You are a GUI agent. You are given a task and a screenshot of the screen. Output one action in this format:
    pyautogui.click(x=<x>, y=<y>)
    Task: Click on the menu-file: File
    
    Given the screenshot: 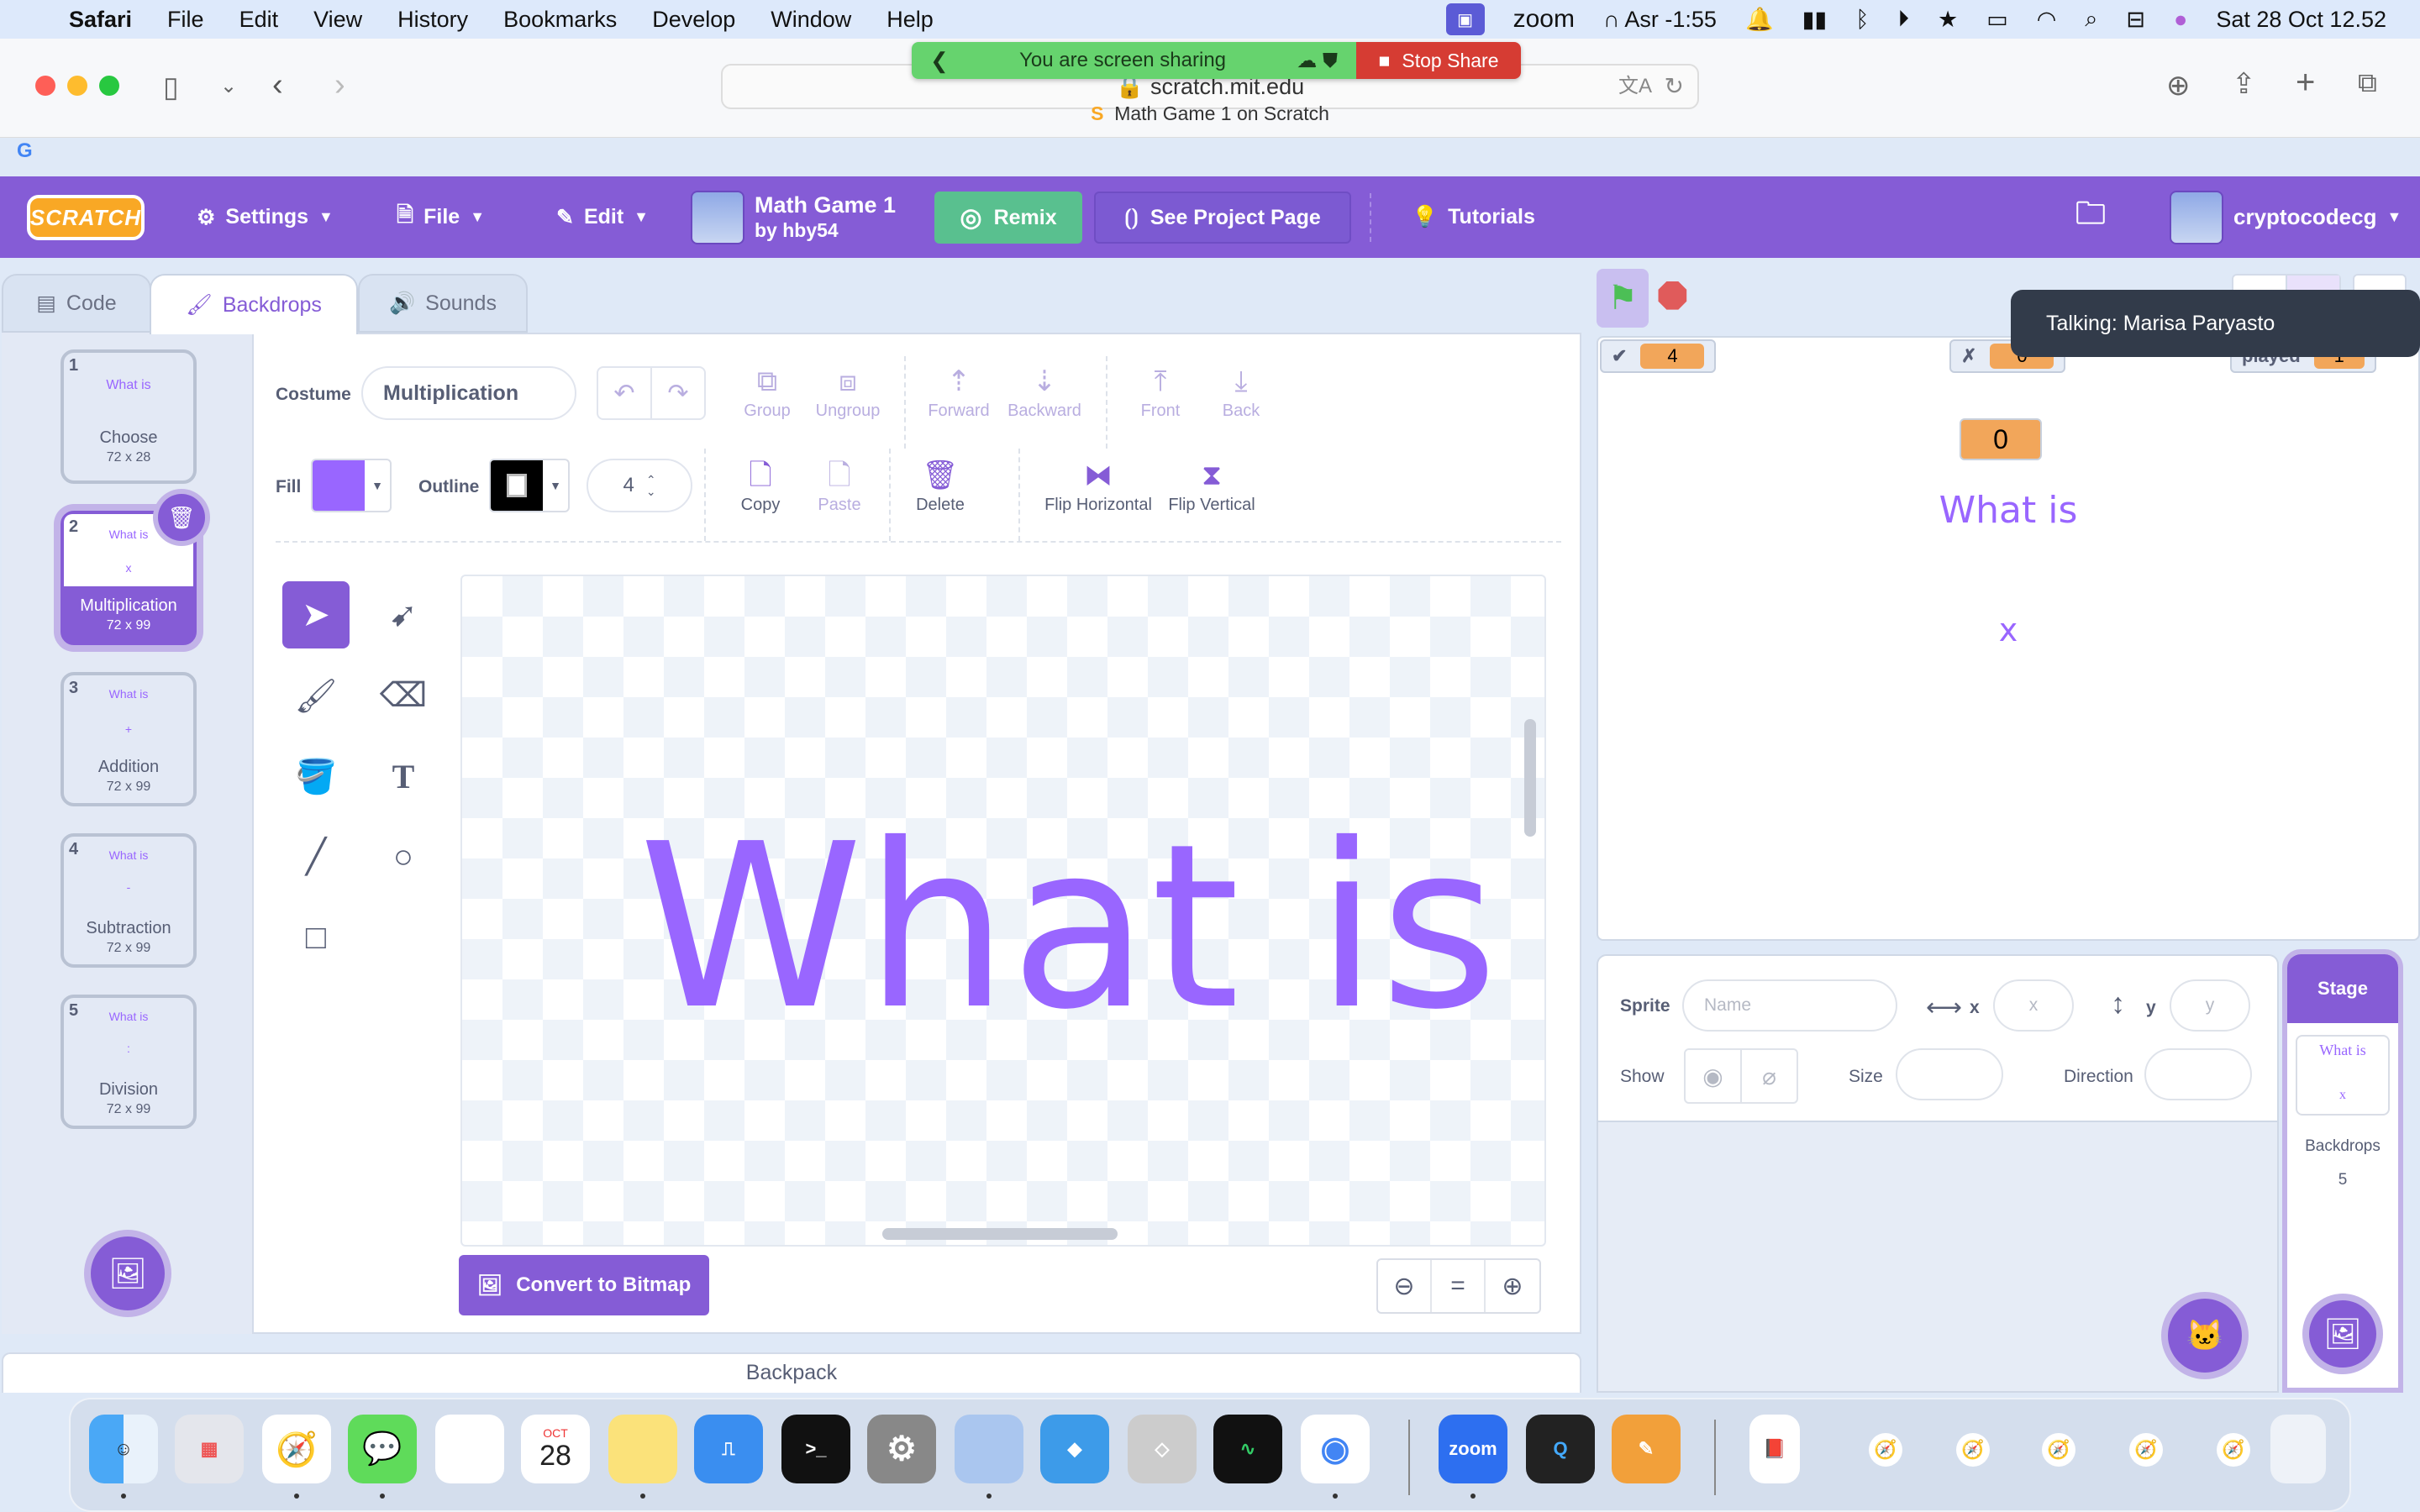 What is the action you would take?
    pyautogui.click(x=185, y=20)
    